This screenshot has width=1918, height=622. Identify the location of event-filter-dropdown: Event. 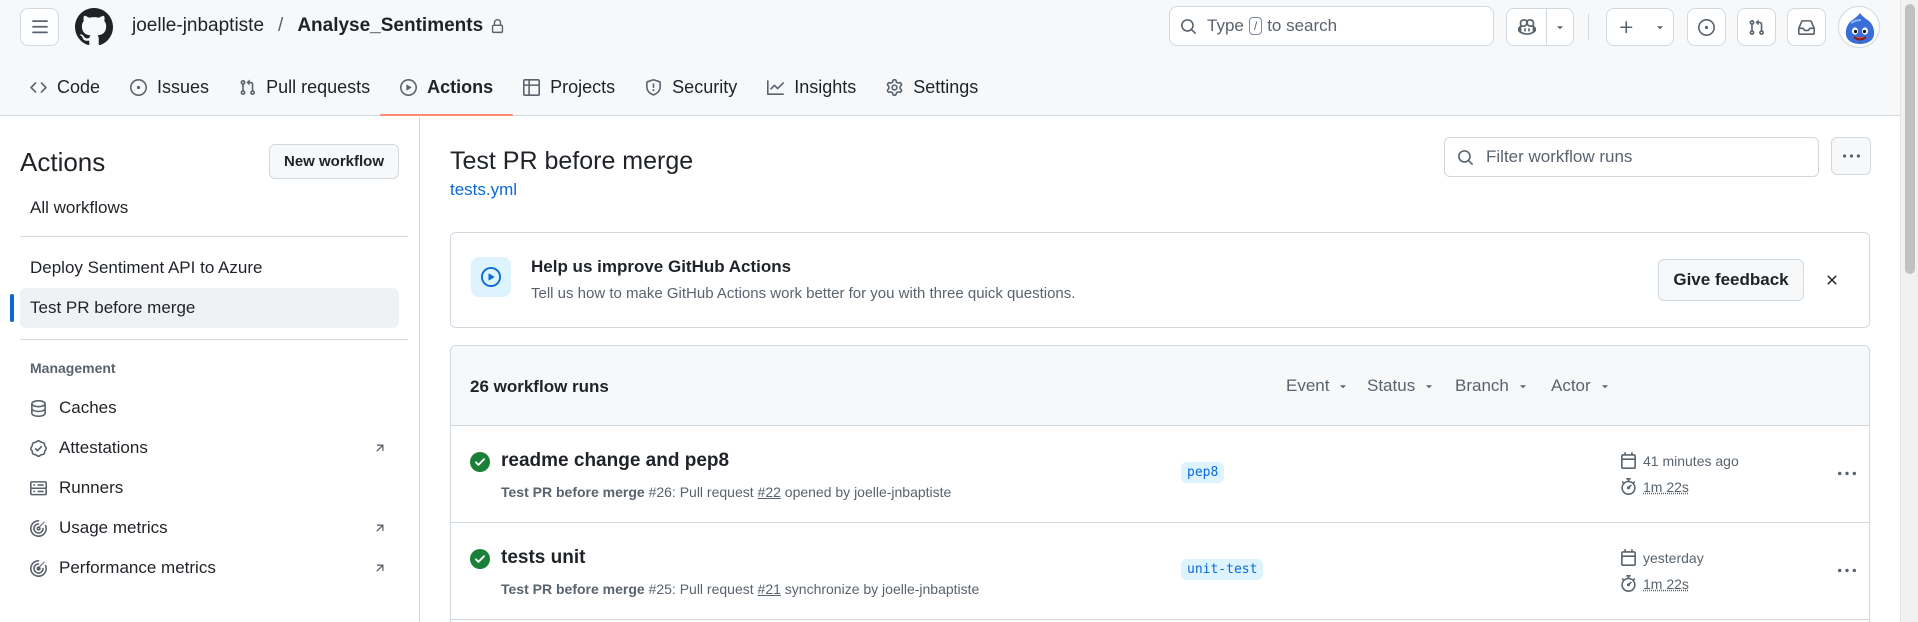
(1317, 386).